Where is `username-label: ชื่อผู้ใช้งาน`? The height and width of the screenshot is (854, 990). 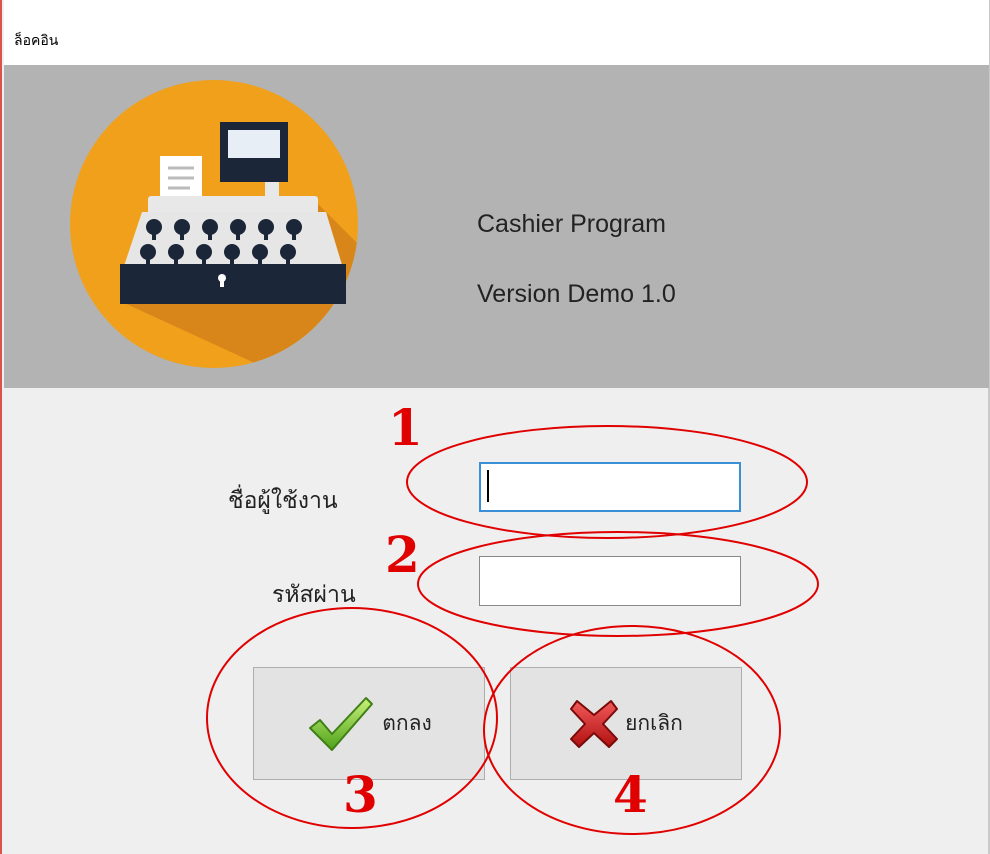 username-label: ชื่อผู้ใช้งาน is located at coordinates (283, 501).